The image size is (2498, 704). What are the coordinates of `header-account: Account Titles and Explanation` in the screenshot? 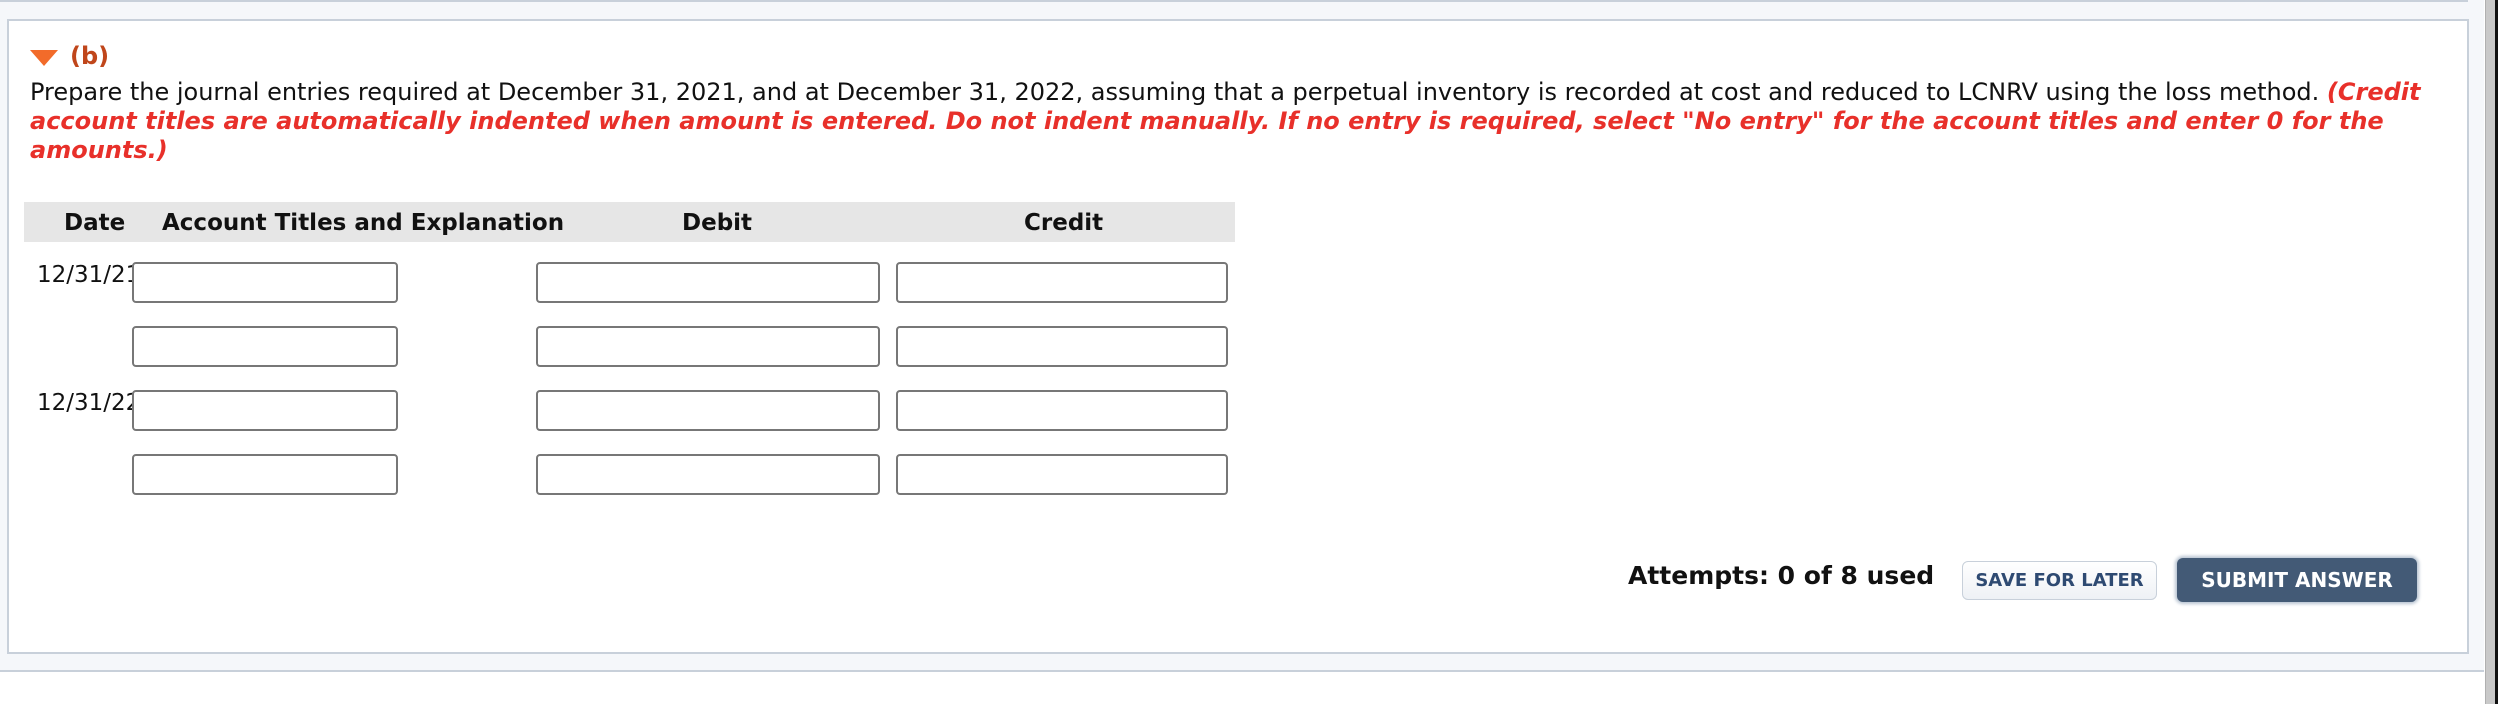 It's located at (363, 223).